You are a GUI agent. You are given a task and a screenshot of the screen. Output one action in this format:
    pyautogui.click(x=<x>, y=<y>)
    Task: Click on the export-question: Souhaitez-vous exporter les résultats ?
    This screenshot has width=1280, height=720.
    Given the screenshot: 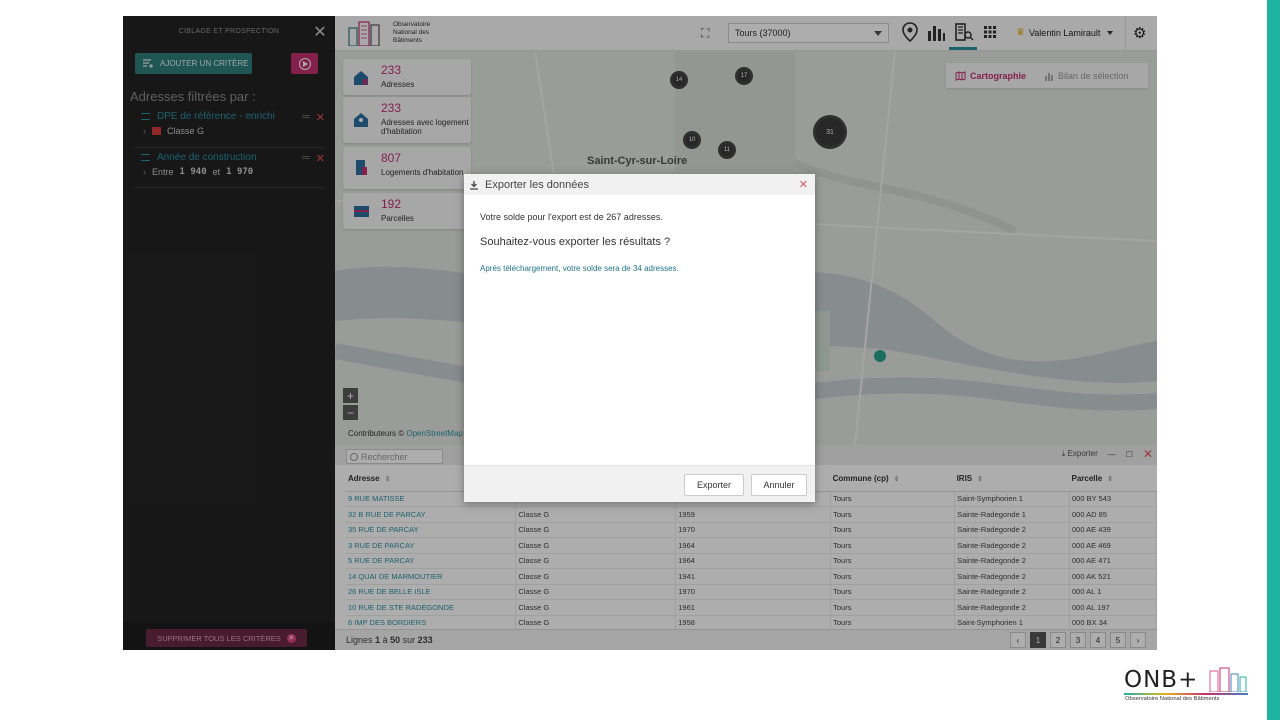 What is the action you would take?
    pyautogui.click(x=575, y=242)
    